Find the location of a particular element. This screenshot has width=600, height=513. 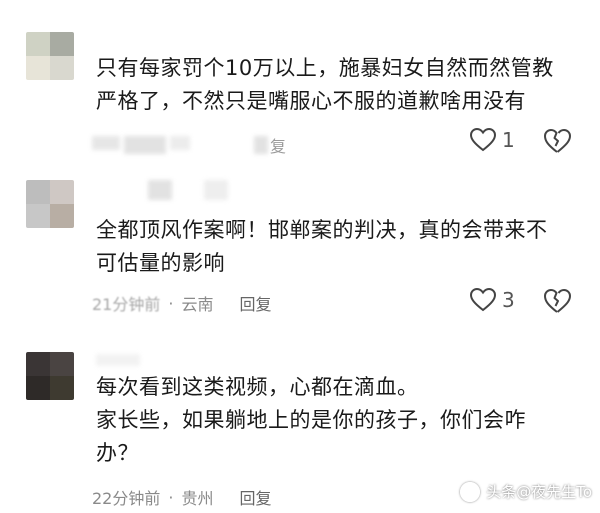

like-count: 3 is located at coordinates (508, 300).